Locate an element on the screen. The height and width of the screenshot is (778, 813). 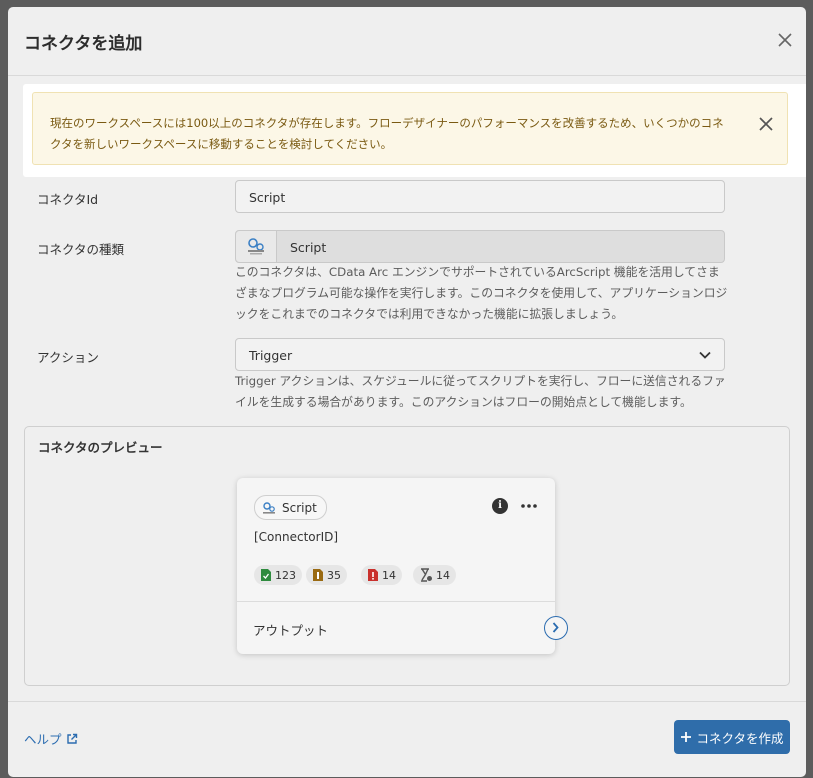
output-connector-button is located at coordinates (556, 628).